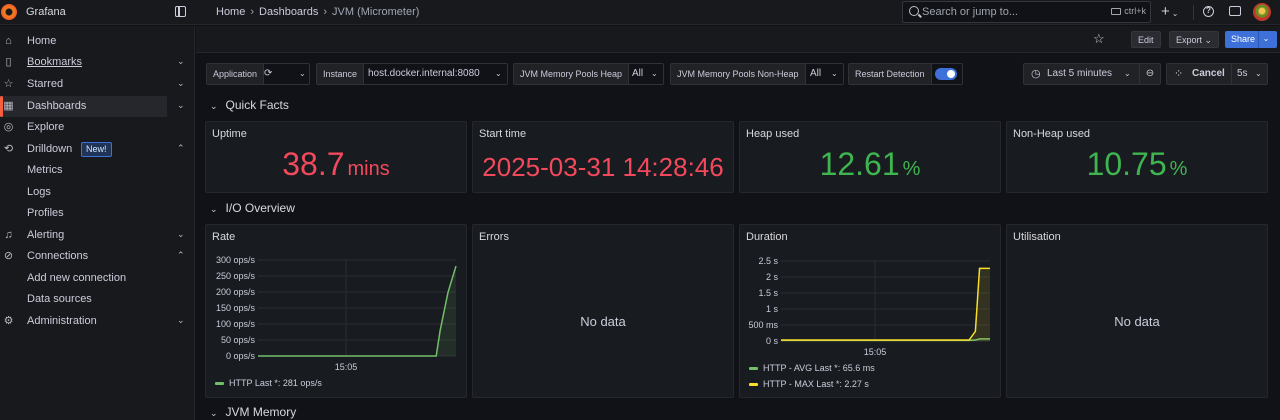 This screenshot has height=420, width=1280. What do you see at coordinates (1150, 74) in the screenshot?
I see `zoom-out-icon: ⊖` at bounding box center [1150, 74].